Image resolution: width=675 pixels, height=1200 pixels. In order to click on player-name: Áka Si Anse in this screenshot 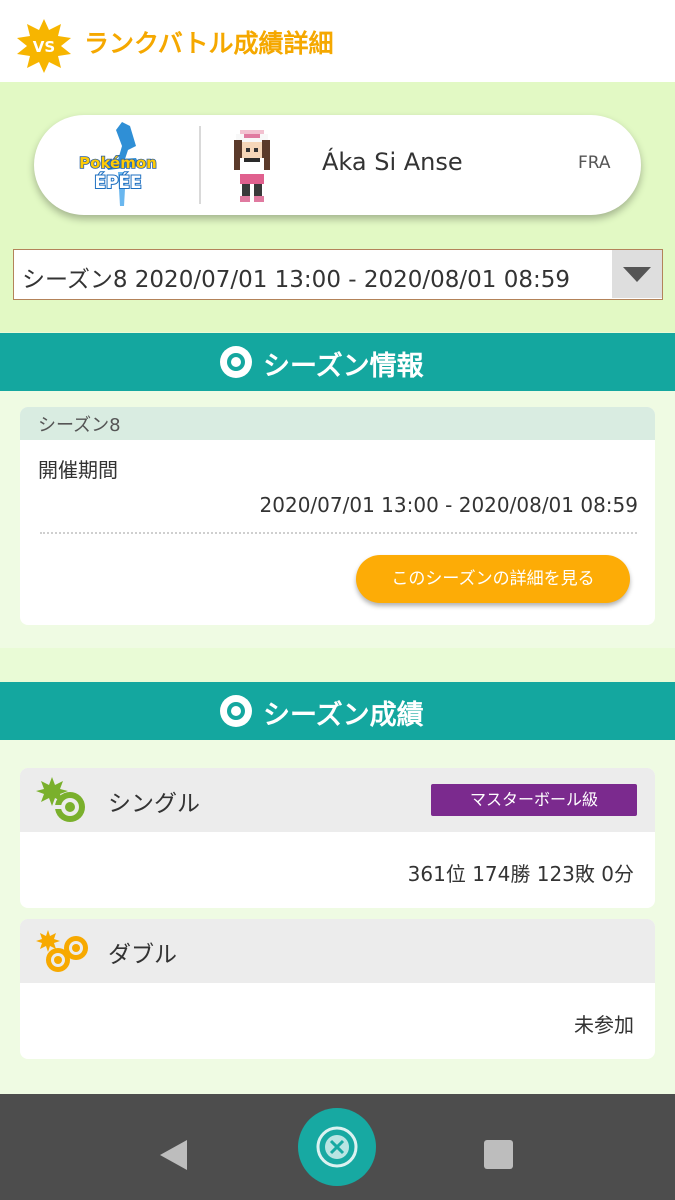, I will do `click(392, 162)`.